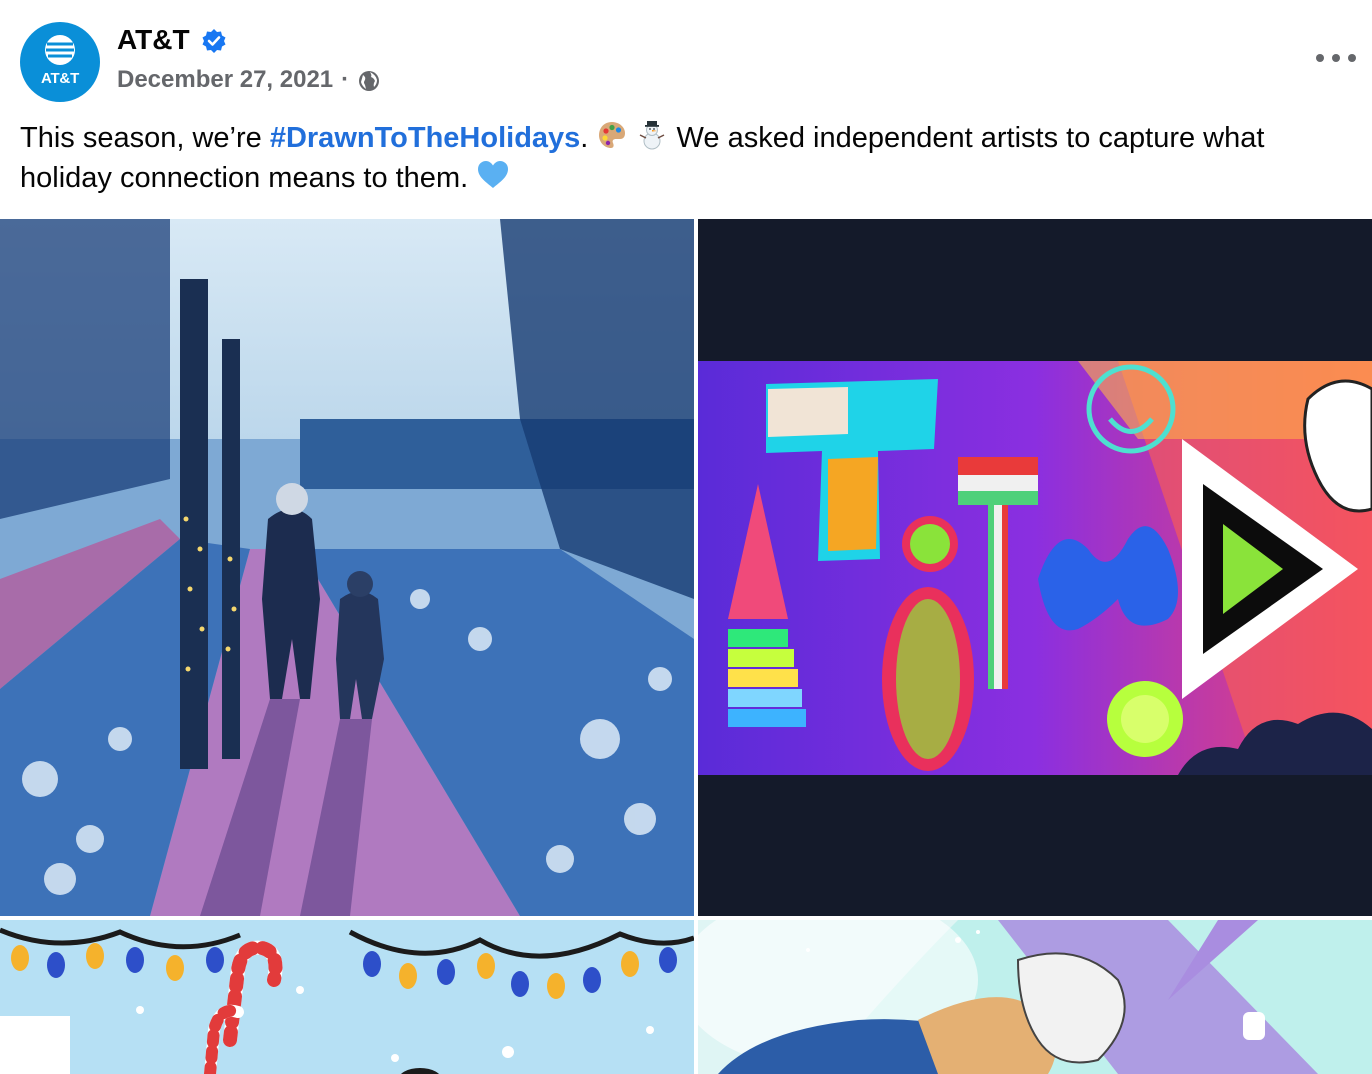  Describe the element at coordinates (612, 135) in the screenshot. I see `palette-icon` at that location.